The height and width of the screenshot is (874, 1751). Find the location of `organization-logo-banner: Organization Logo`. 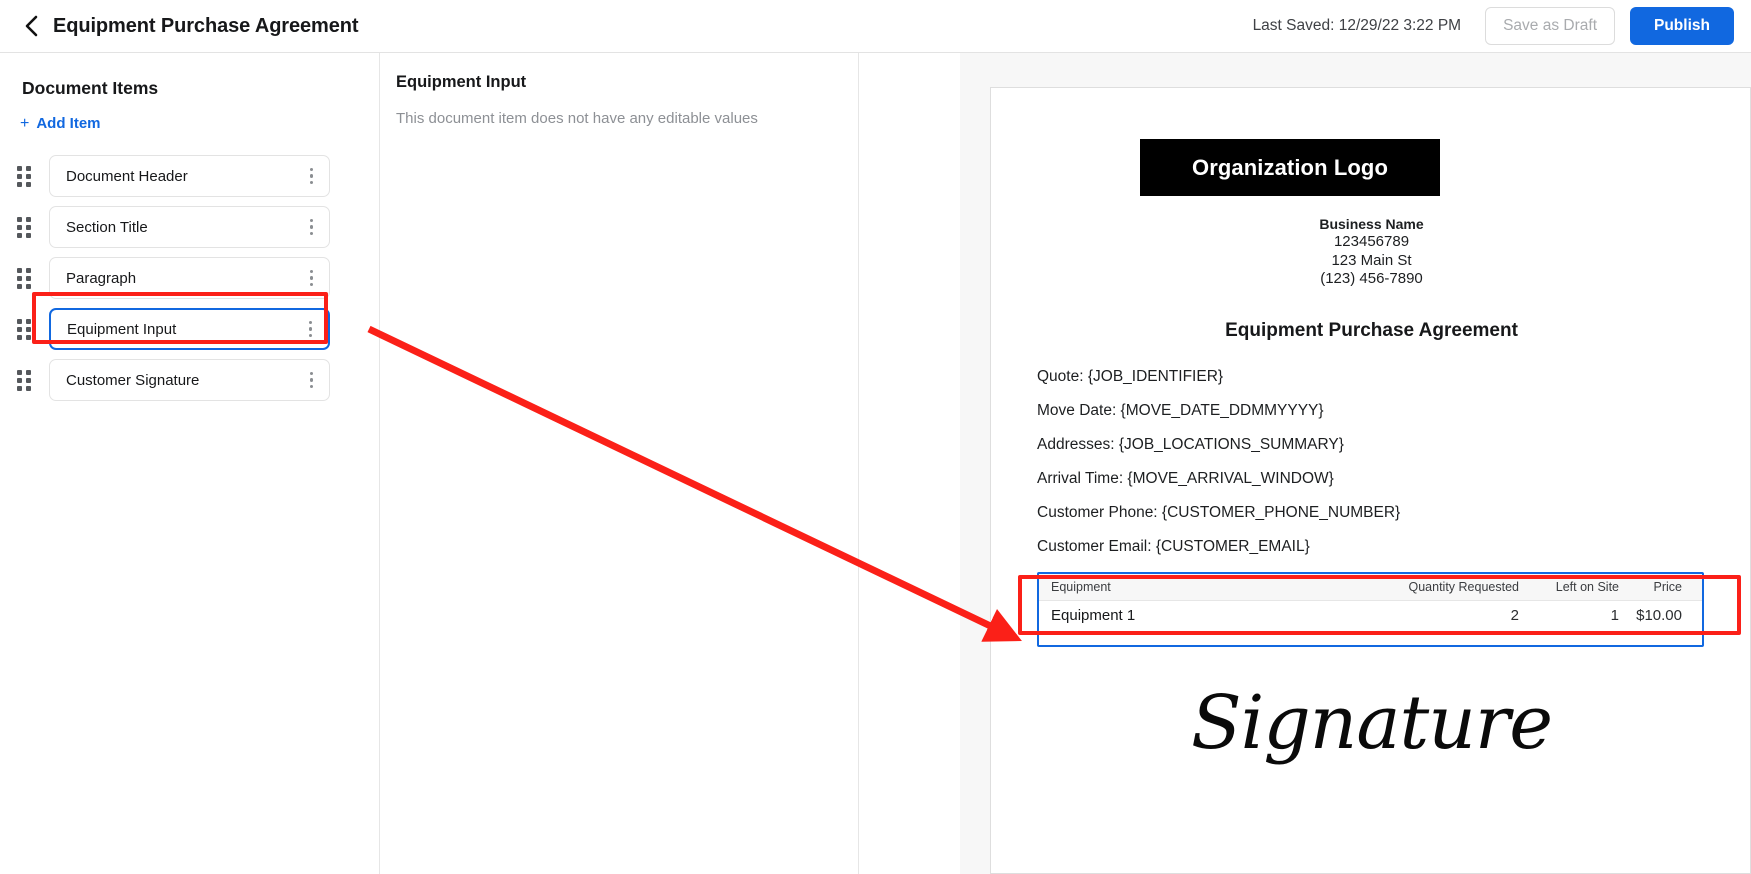

organization-logo-banner: Organization Logo is located at coordinates (1290, 167).